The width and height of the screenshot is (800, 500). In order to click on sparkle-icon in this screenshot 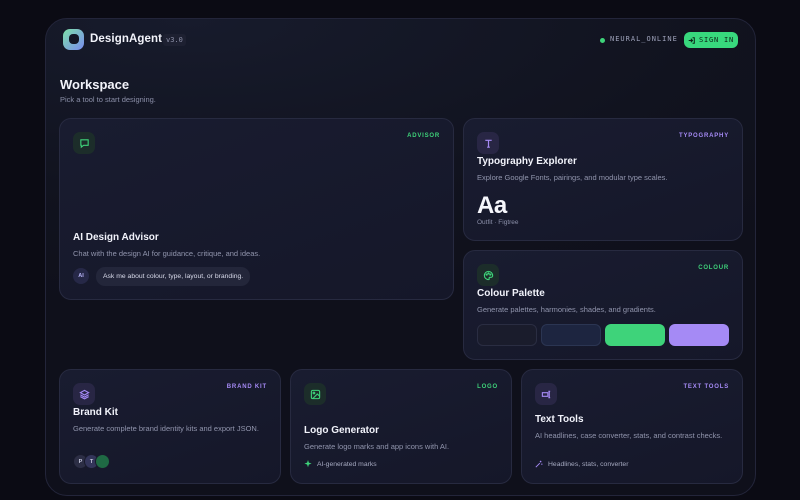, I will do `click(308, 464)`.